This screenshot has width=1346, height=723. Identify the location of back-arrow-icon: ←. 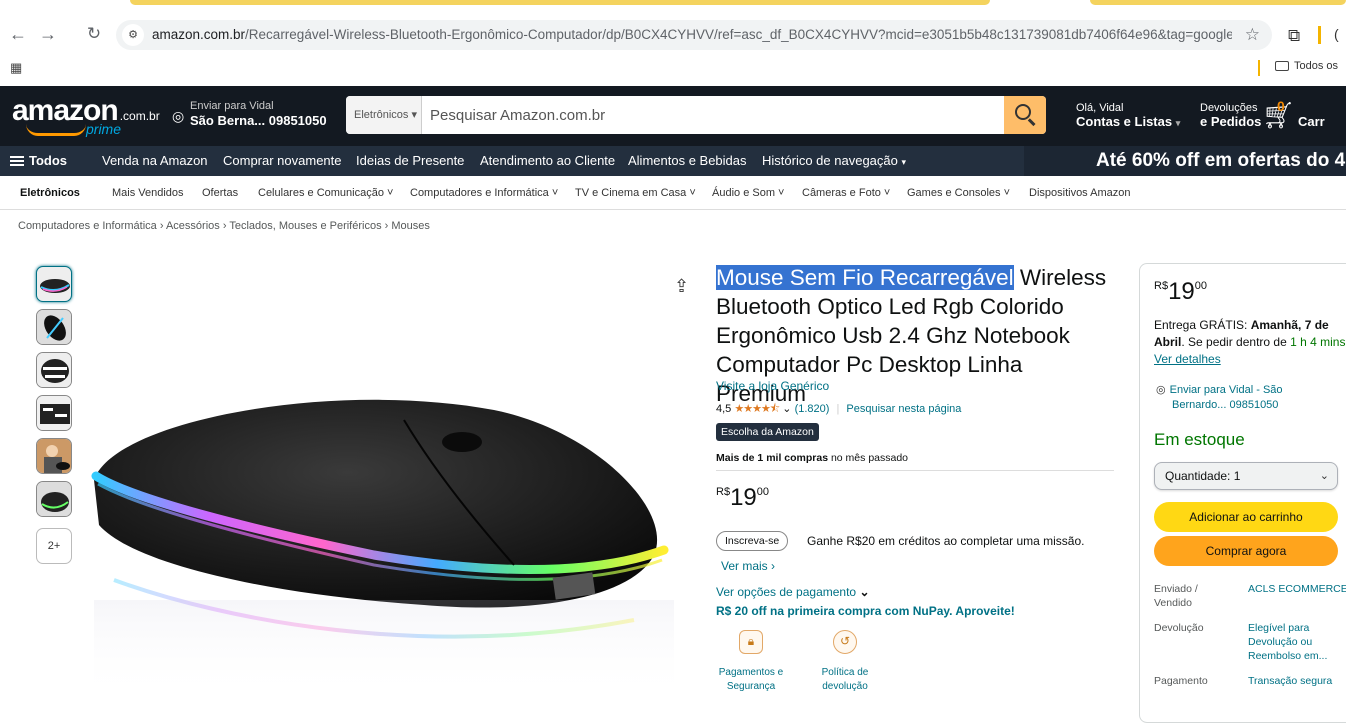
(18, 34).